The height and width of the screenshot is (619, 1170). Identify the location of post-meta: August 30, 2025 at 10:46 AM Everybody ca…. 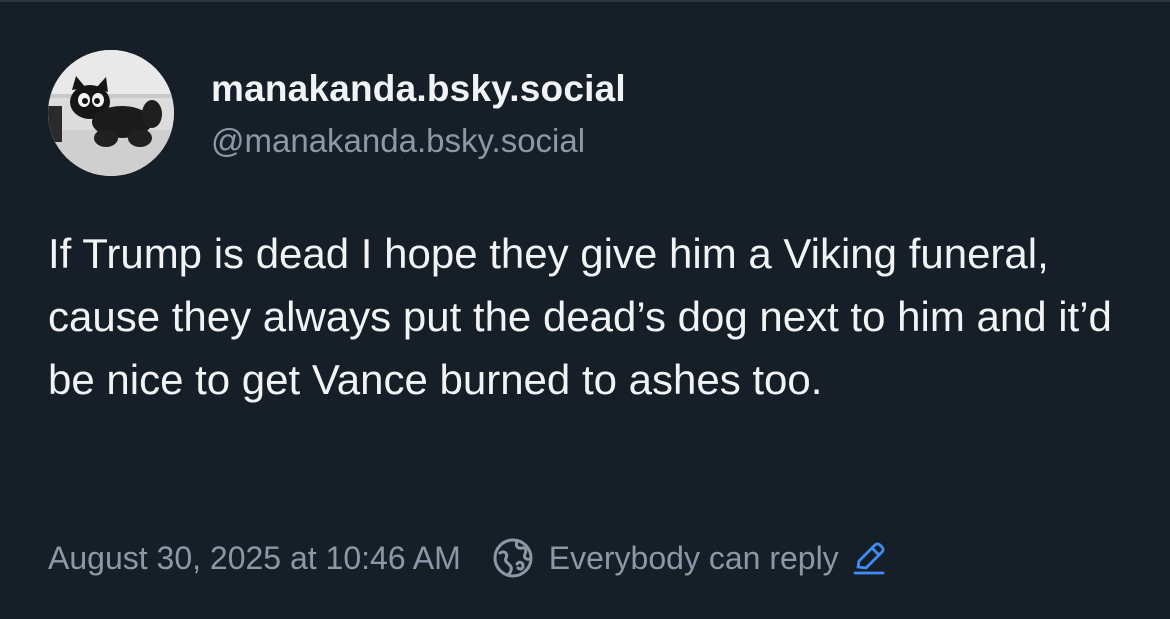
(467, 558).